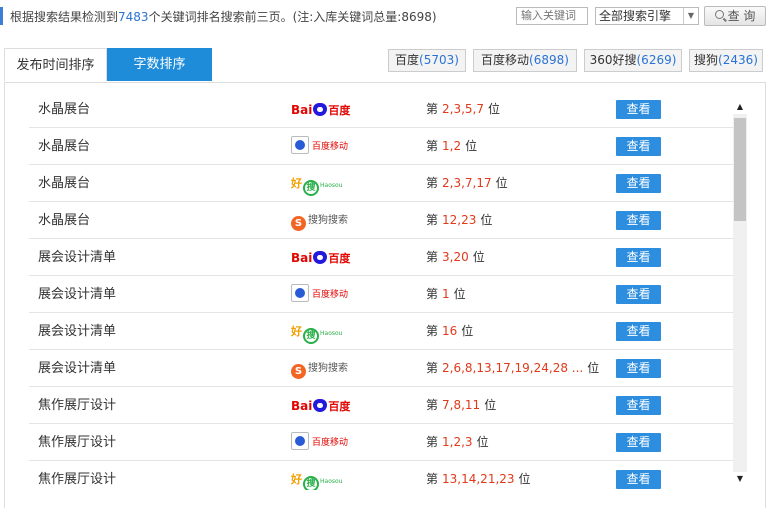  I want to click on rank-positions: 第1位, so click(446, 294).